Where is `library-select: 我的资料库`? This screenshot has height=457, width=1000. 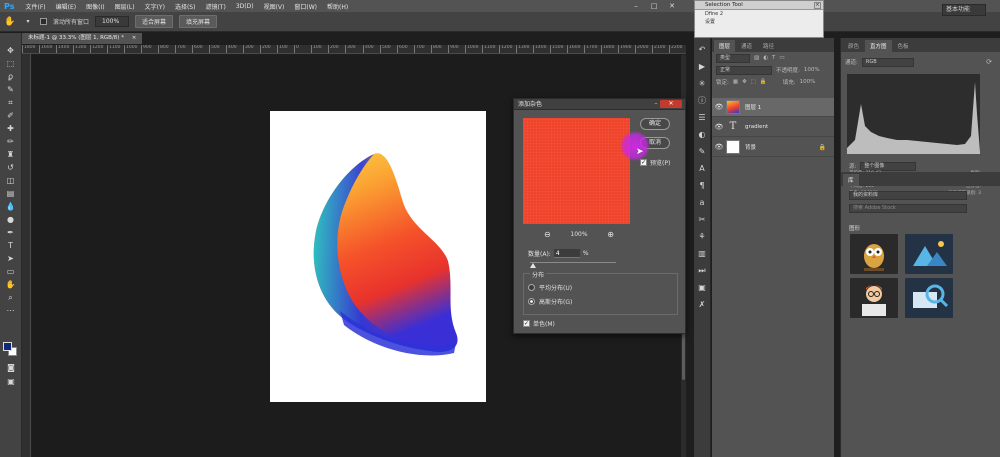 library-select: 我的资料库 is located at coordinates (908, 195).